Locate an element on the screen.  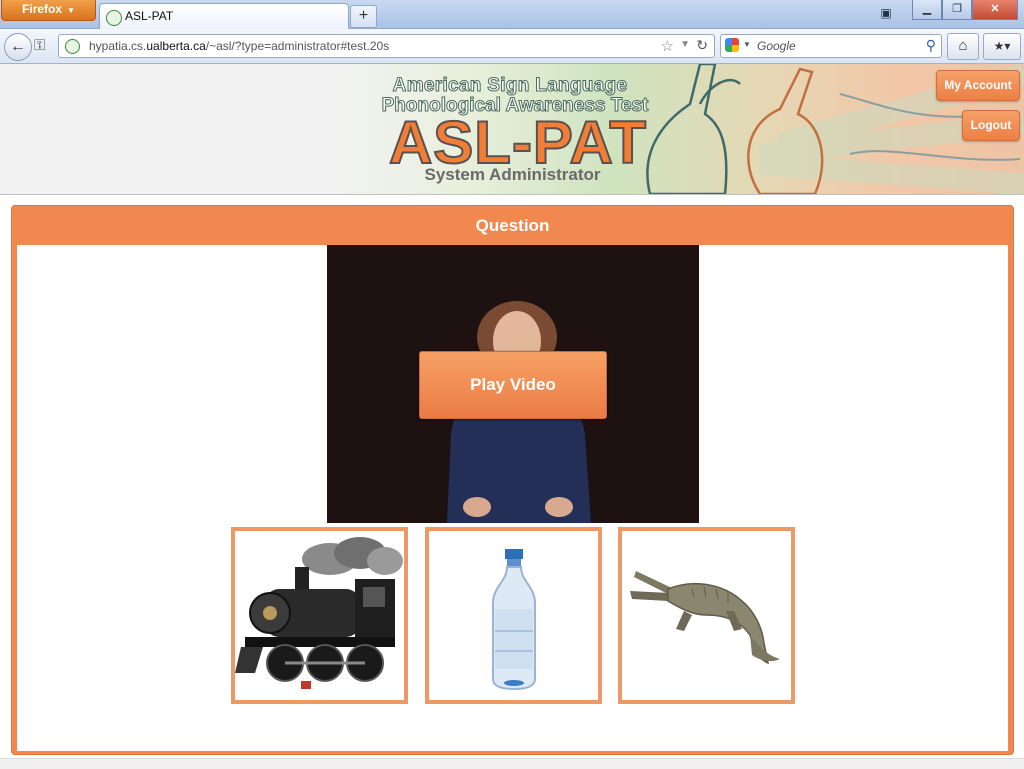
banner-title-line1: American Sign Language is located at coordinates (510, 86).